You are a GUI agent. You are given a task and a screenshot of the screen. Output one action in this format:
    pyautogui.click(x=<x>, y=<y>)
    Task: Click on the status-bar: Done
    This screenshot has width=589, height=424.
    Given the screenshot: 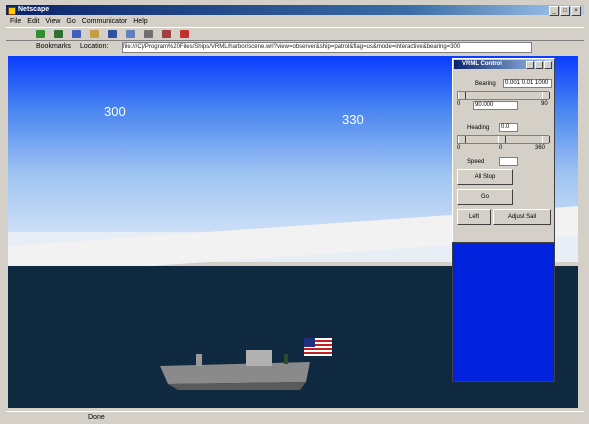 What is the action you would take?
    pyautogui.click(x=295, y=417)
    